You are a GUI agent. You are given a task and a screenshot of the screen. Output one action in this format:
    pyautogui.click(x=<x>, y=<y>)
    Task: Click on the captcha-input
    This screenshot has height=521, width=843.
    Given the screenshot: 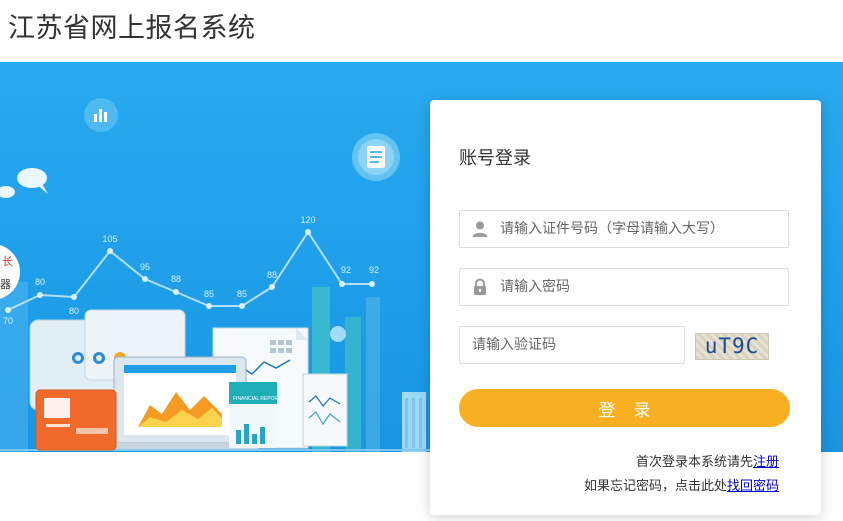 What is the action you would take?
    pyautogui.click(x=572, y=345)
    